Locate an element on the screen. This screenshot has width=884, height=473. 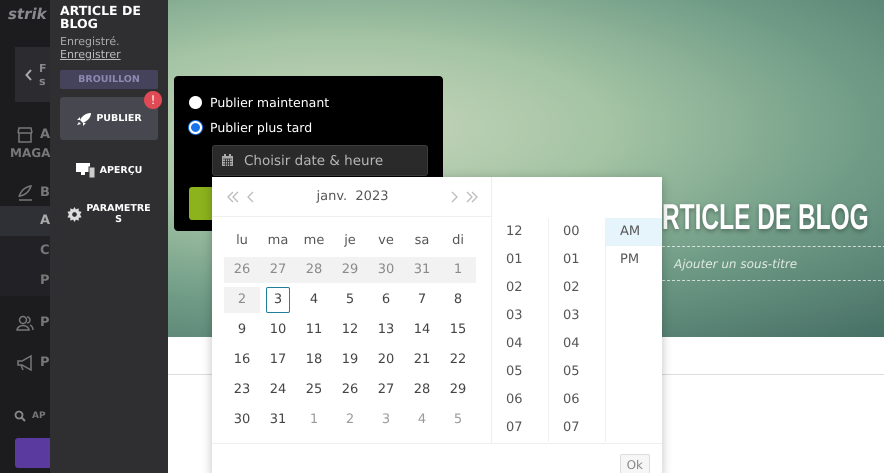
hour-option: 06 is located at coordinates (520, 400).